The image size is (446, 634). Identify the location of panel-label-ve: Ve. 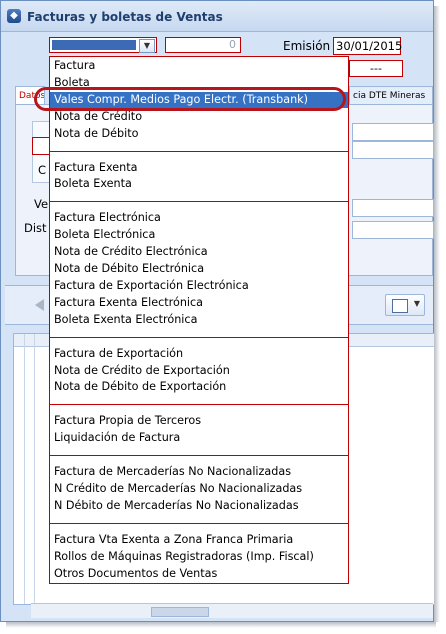
(41, 204).